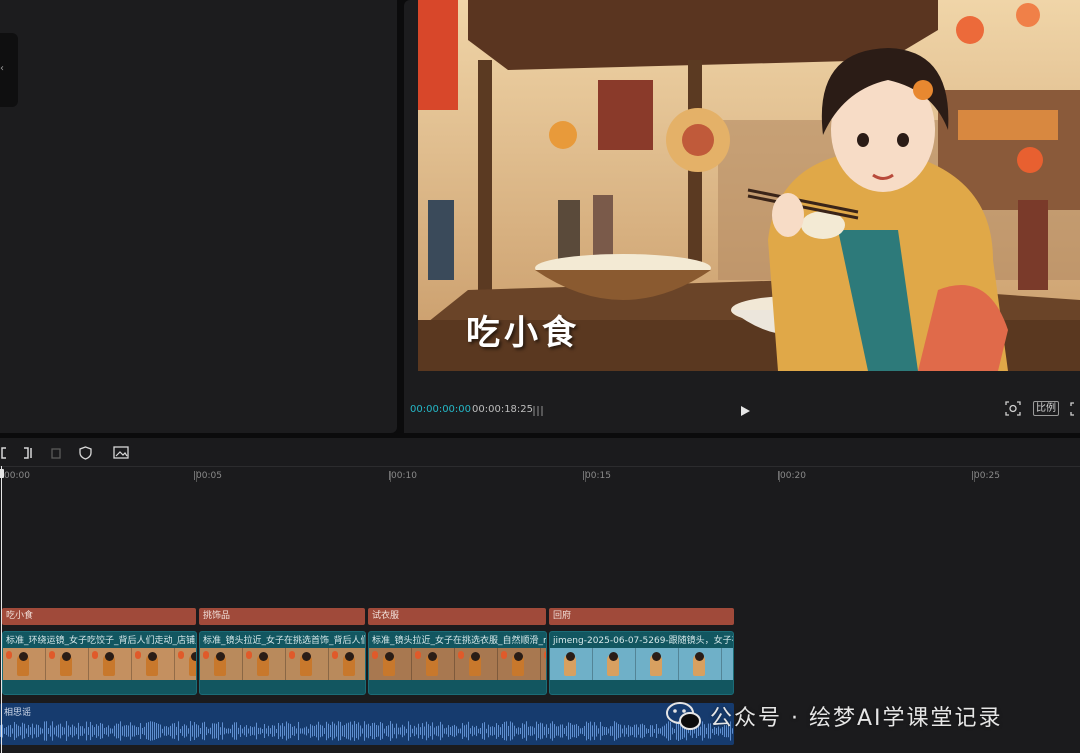  I want to click on fullscreen-icon, so click(1075, 410).